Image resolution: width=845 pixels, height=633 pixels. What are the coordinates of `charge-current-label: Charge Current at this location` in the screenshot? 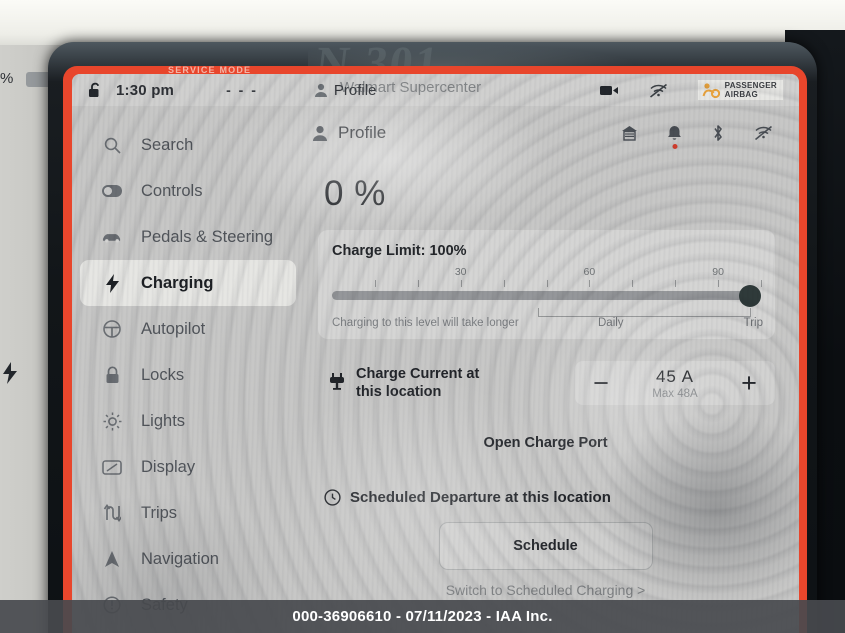 It's located at (418, 383).